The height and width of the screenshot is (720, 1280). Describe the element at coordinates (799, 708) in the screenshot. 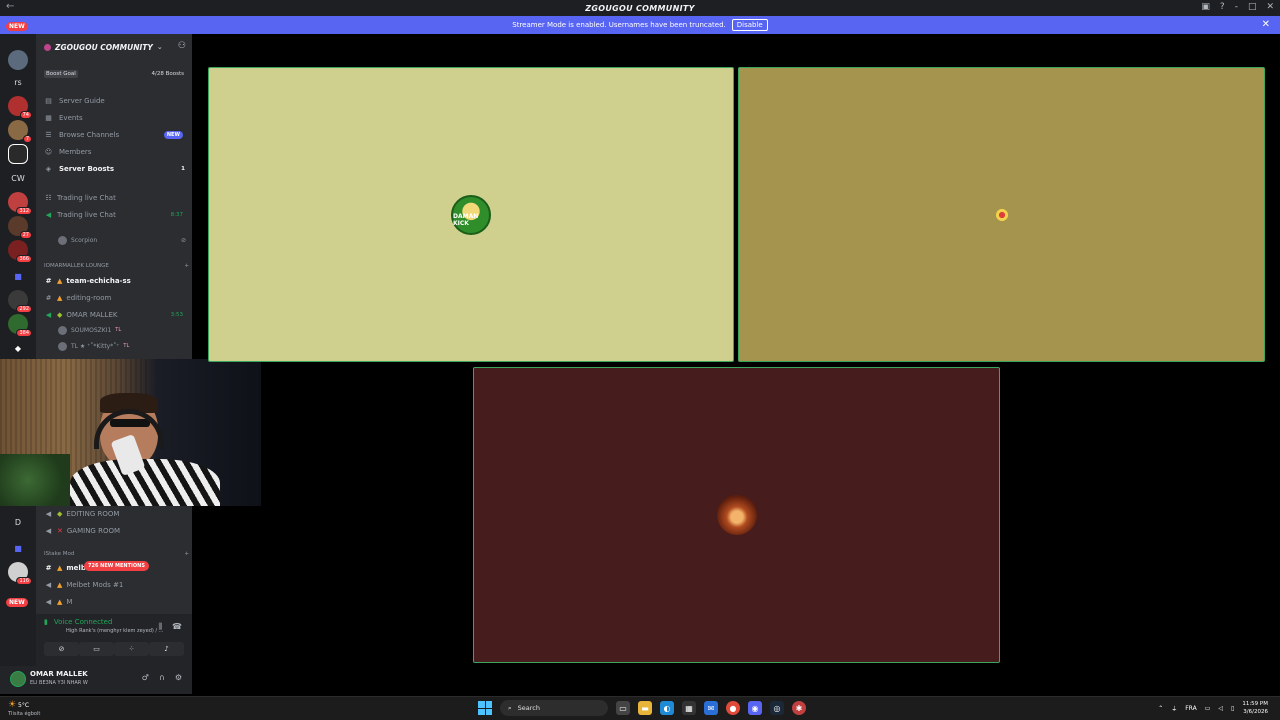

I see `app-icon: ✱` at that location.